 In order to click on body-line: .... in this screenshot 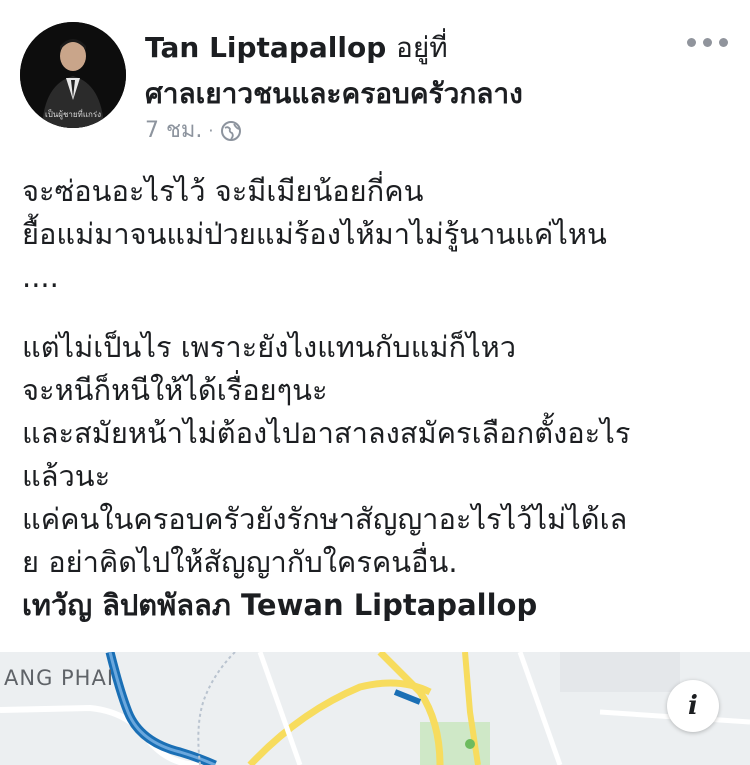, I will do `click(40, 277)`.